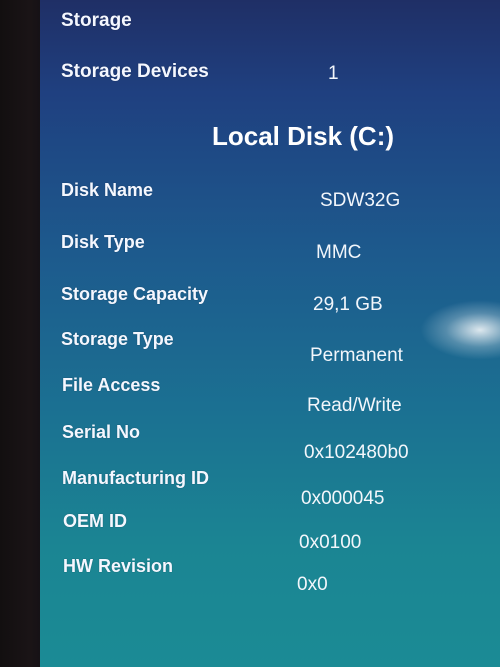  I want to click on file-access-label: File Access, so click(111, 385).